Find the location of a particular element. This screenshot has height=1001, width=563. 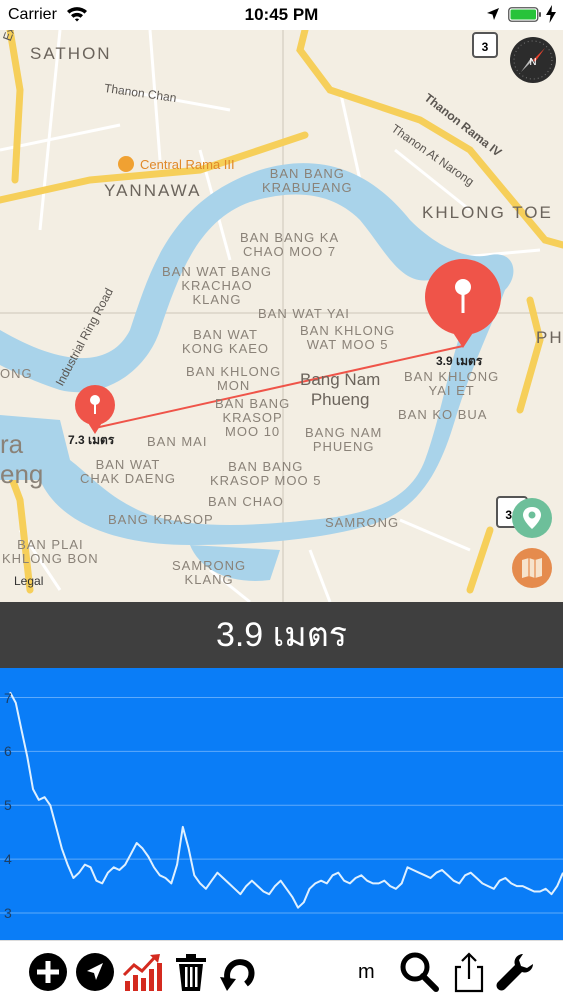

add-icon is located at coordinates (48, 972).